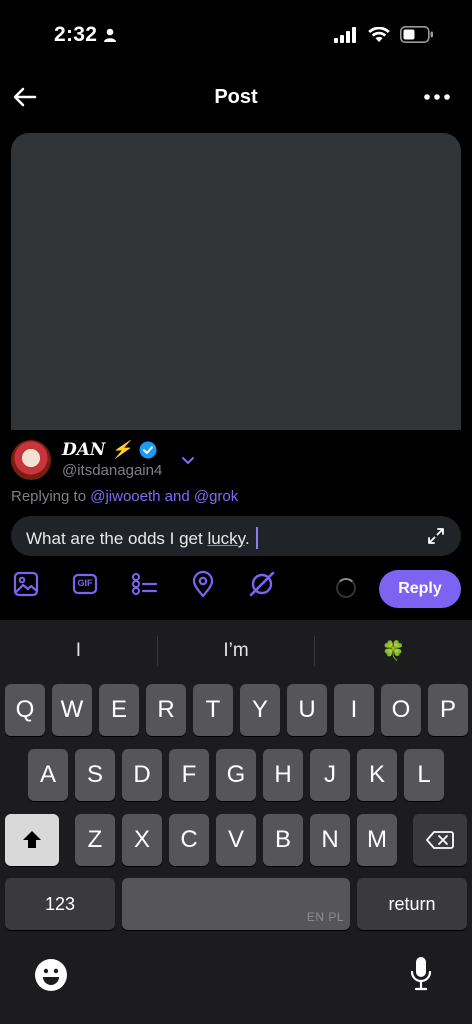 The width and height of the screenshot is (472, 1024). I want to click on key-i: I, so click(354, 710).